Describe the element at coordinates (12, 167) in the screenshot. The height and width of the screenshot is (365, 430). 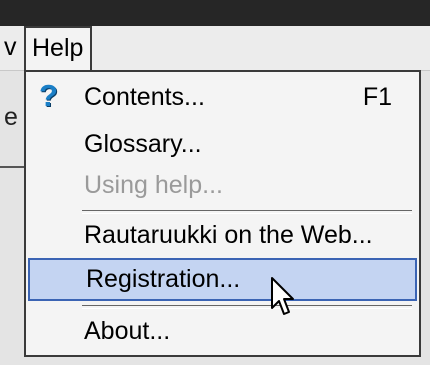
I see `background-divider` at that location.